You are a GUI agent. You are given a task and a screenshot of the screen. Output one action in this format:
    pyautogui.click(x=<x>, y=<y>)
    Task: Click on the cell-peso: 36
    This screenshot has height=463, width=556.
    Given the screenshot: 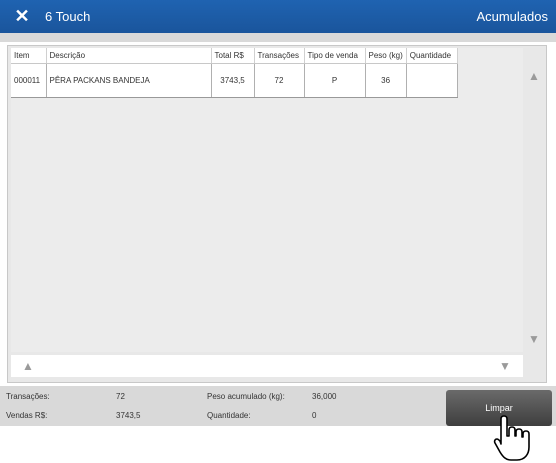 What is the action you would take?
    pyautogui.click(x=386, y=80)
    